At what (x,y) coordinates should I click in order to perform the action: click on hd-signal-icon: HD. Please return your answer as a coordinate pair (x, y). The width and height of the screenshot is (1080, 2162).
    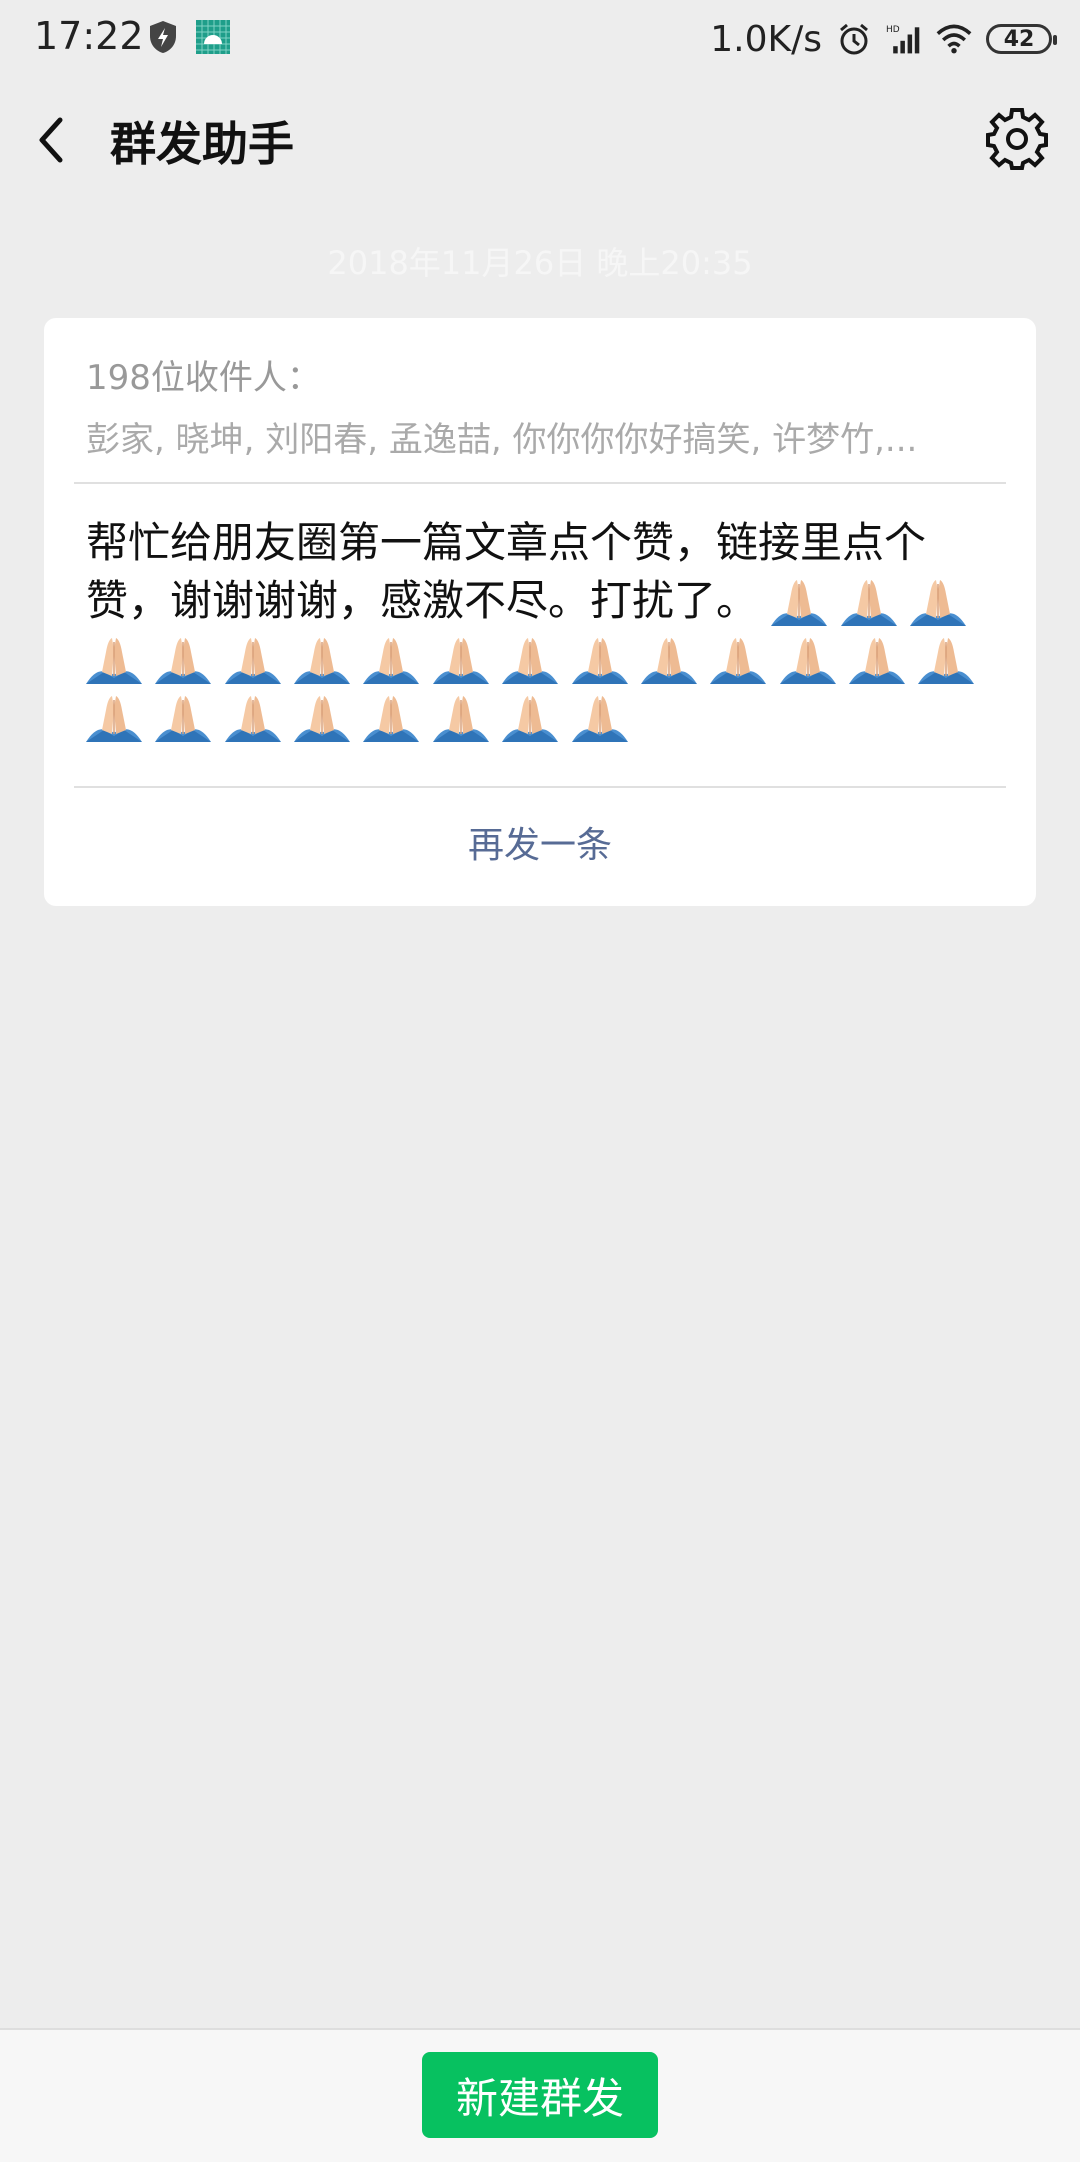
    Looking at the image, I should click on (903, 39).